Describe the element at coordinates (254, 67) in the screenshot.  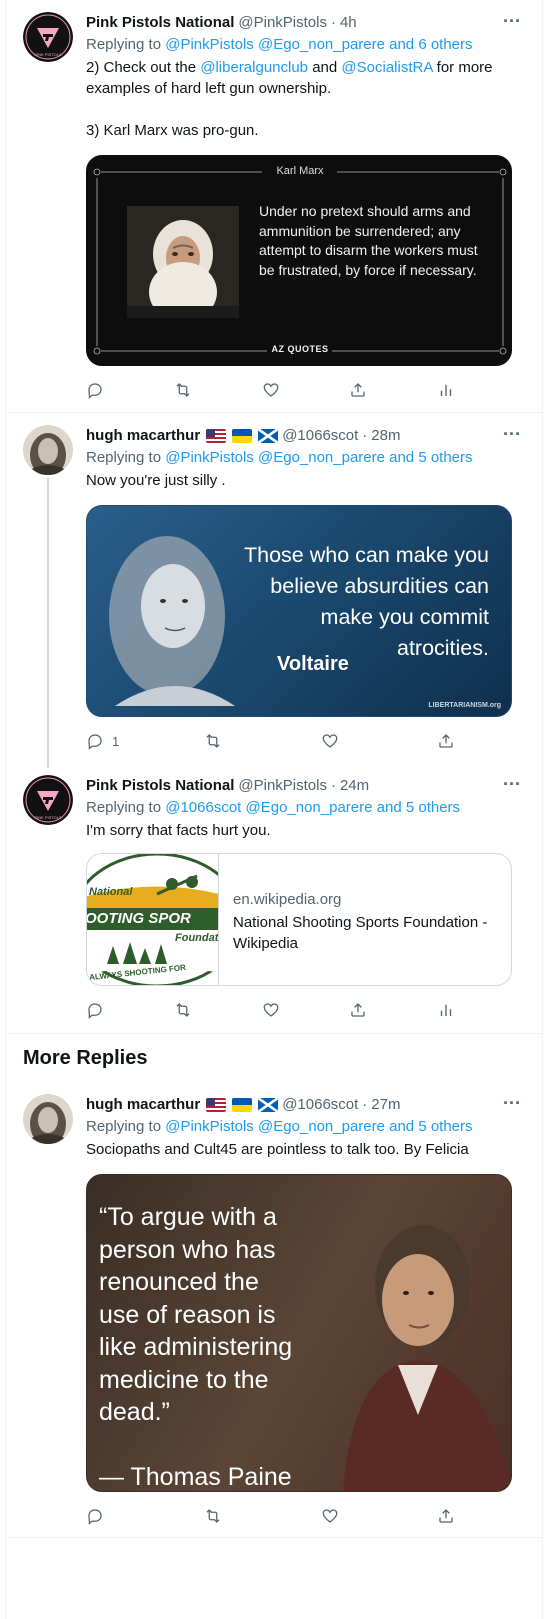
I see `mention-liberalgunclub: @liberalgunclub` at that location.